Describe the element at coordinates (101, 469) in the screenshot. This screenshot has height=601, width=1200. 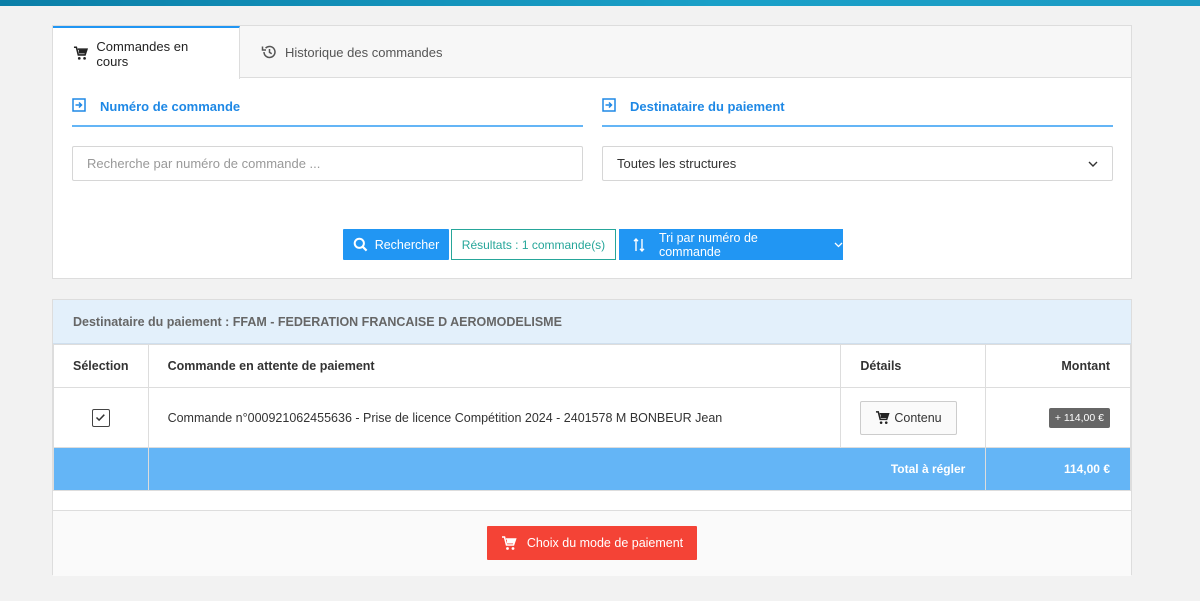
I see `total-empty-cell` at that location.